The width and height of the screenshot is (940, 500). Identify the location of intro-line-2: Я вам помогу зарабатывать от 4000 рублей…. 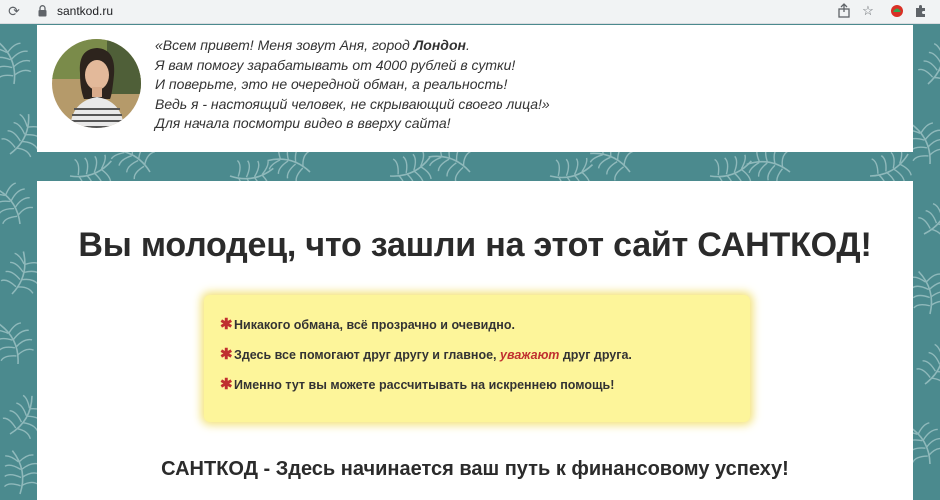
(335, 64).